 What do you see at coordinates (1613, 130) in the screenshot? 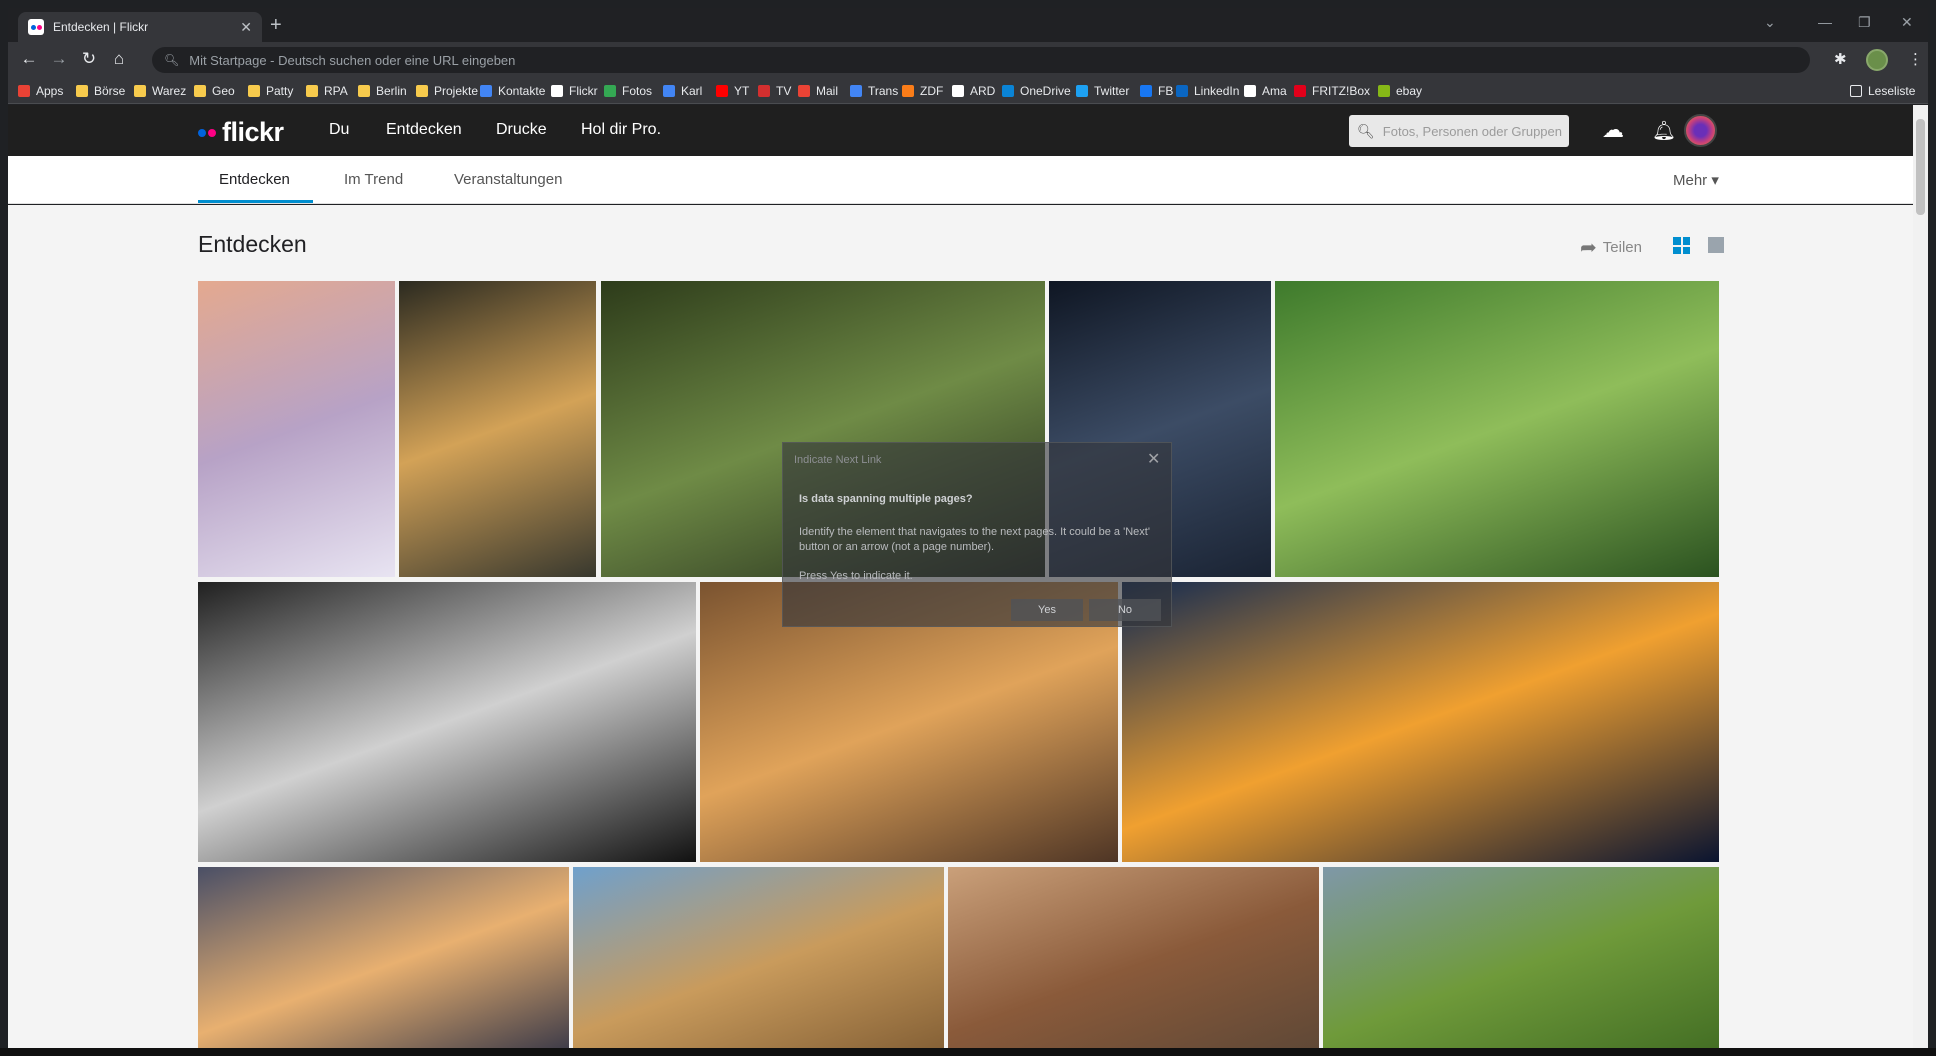
I see `upload-cloud-icon: ☁` at bounding box center [1613, 130].